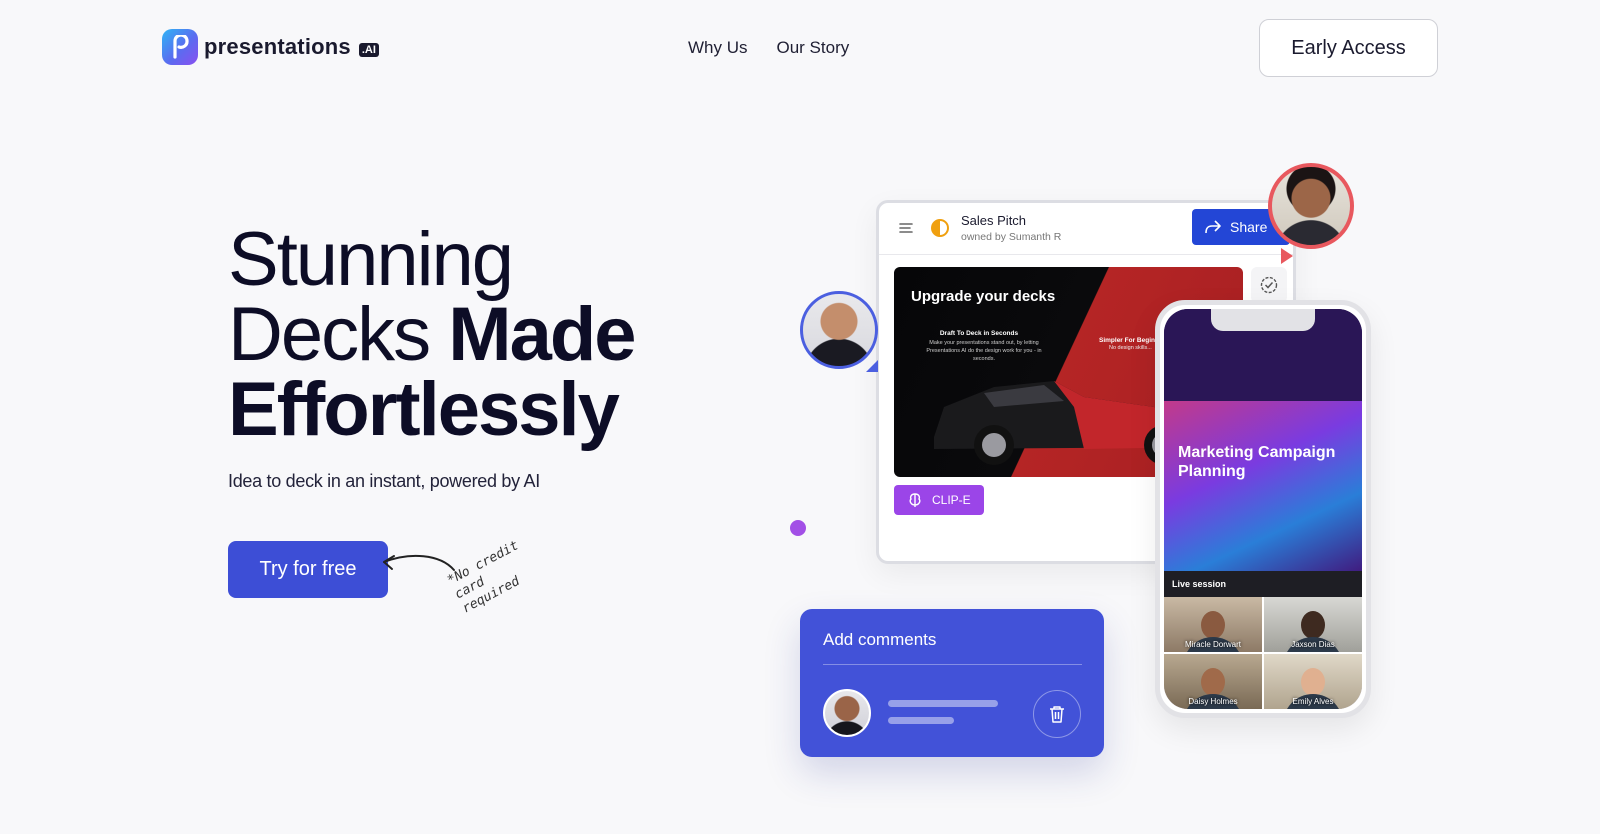  Describe the element at coordinates (1263, 584) in the screenshot. I see `live-session-label: Live session` at that location.